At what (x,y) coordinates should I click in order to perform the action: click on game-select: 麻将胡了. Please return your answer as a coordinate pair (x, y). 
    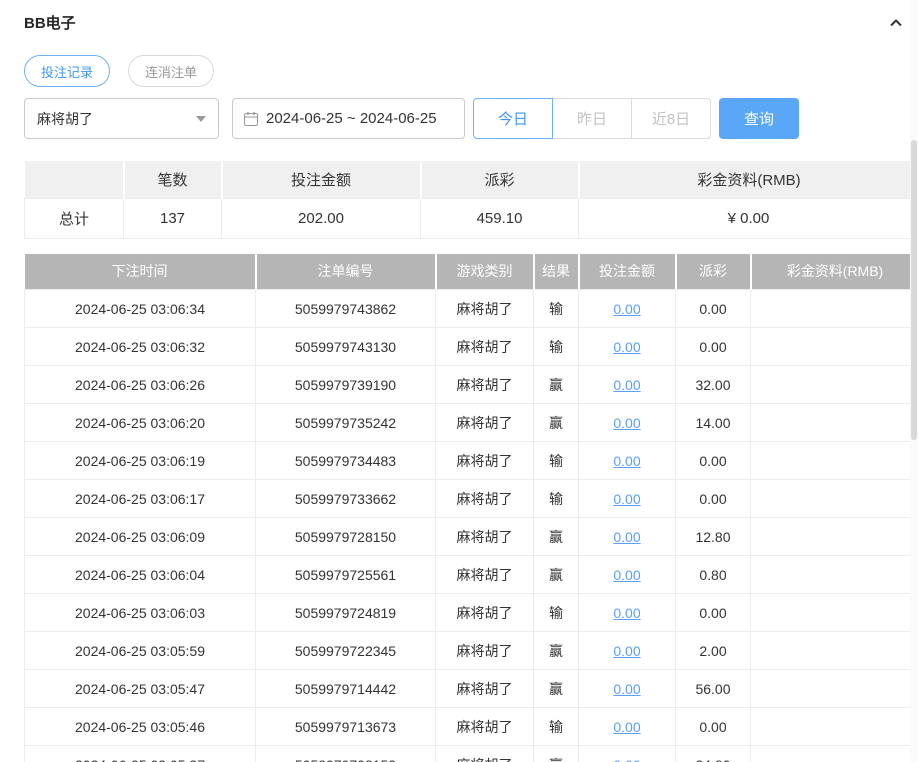
    Looking at the image, I should click on (121, 118).